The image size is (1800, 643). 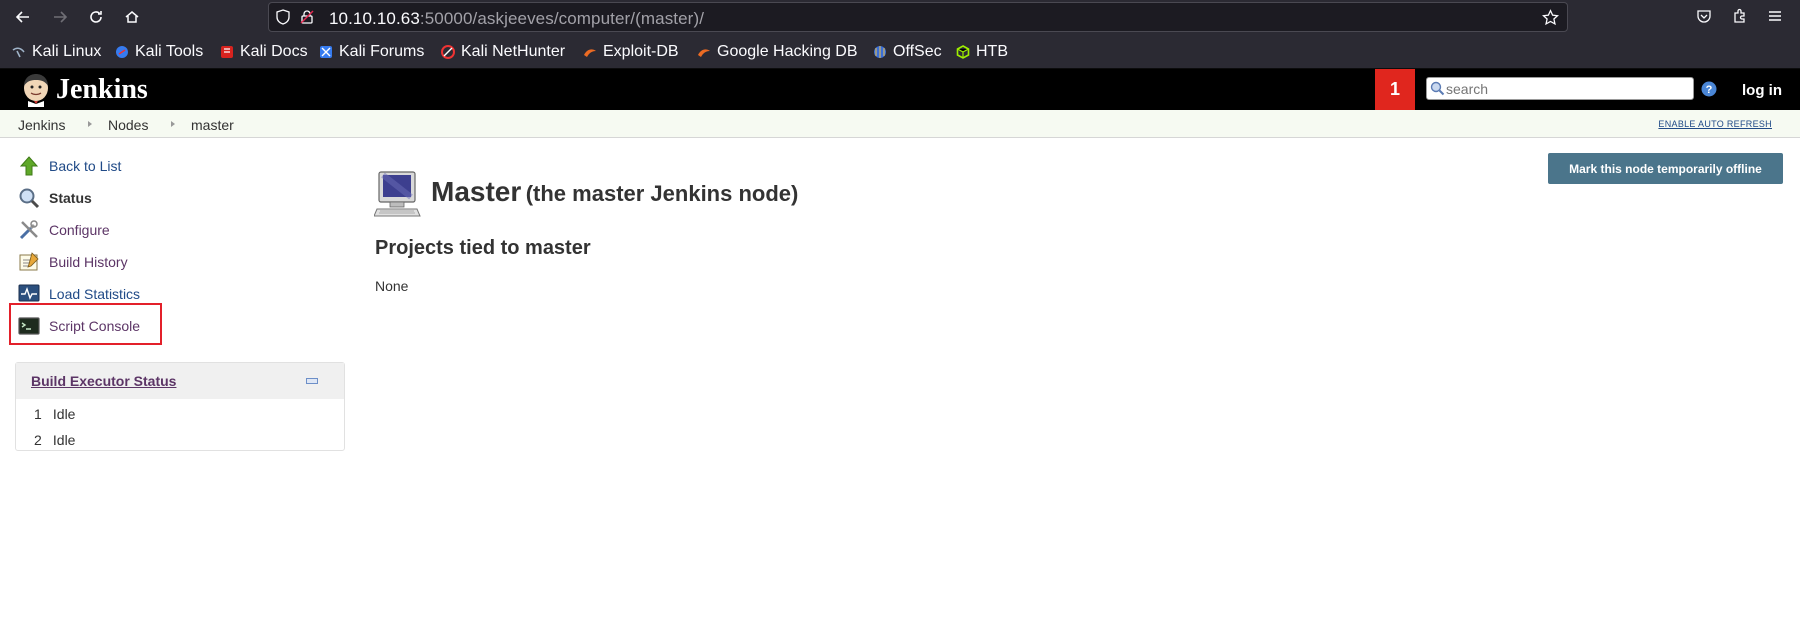 I want to click on task-configure: Configure, so click(x=64, y=230).